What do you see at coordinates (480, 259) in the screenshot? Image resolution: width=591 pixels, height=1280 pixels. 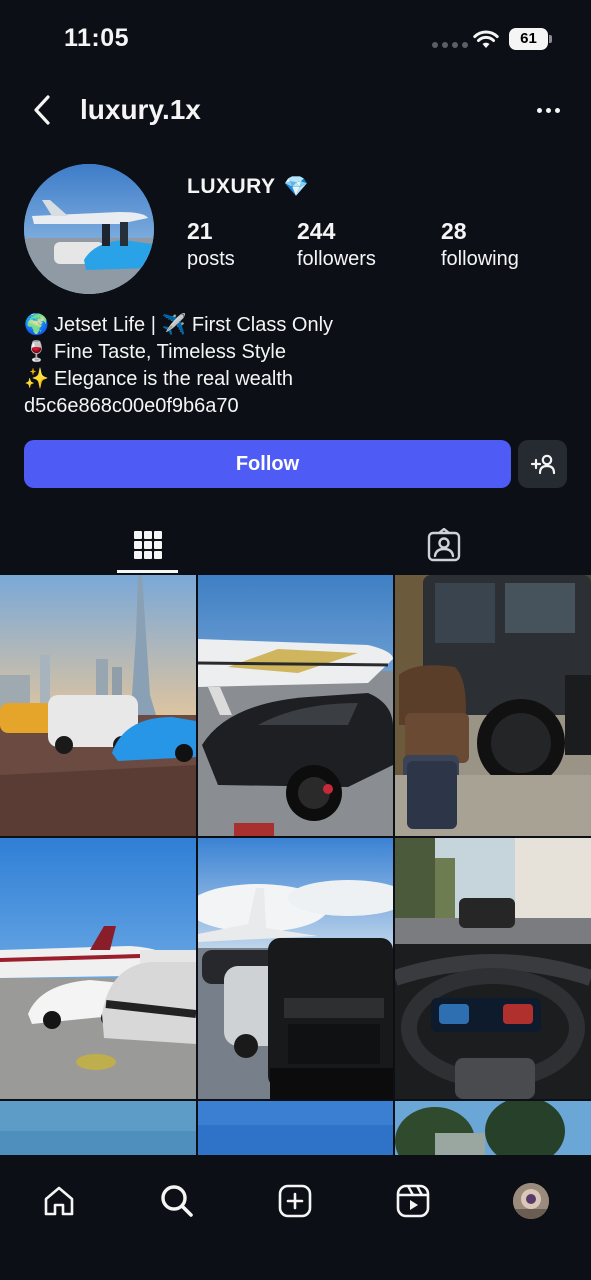 I see `following-label: following` at bounding box center [480, 259].